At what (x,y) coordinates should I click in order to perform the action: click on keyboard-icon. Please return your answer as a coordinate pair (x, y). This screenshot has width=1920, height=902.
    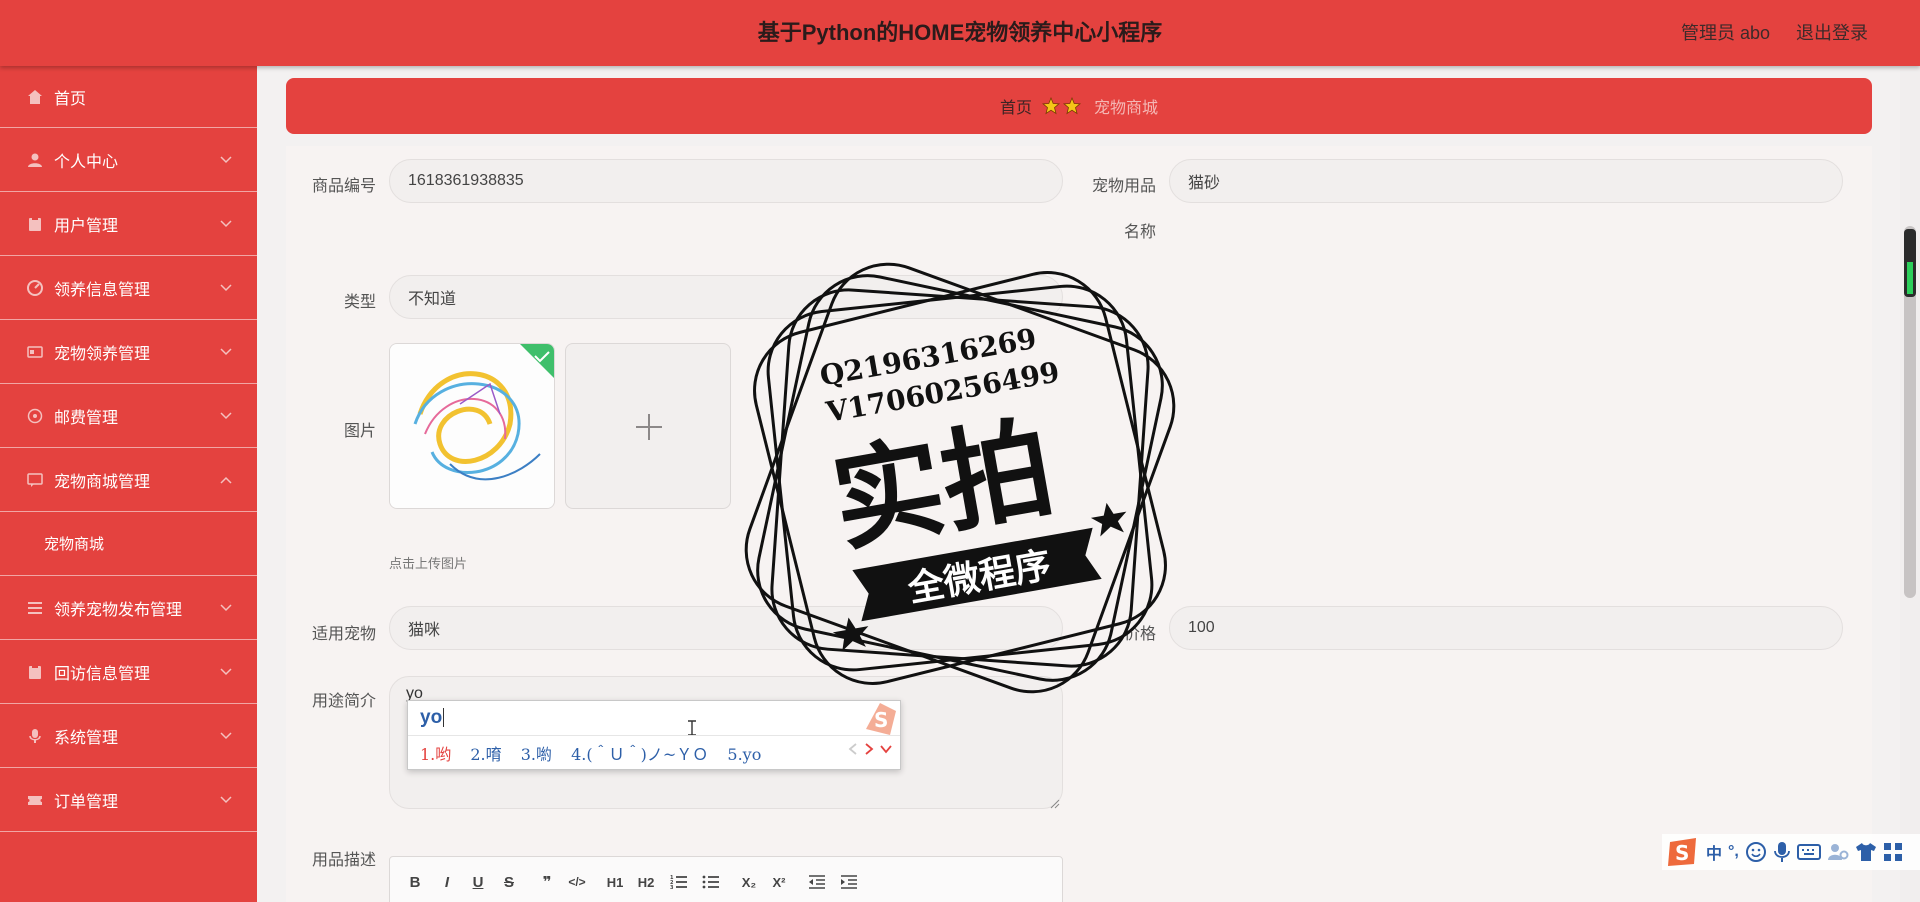
    Looking at the image, I should click on (1808, 852).